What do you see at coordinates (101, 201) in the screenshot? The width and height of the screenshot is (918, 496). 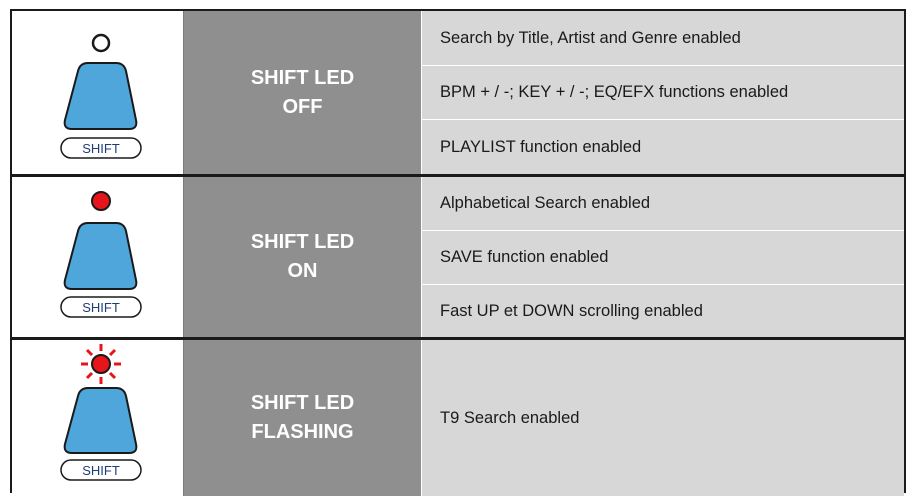 I see `led-on-icon` at bounding box center [101, 201].